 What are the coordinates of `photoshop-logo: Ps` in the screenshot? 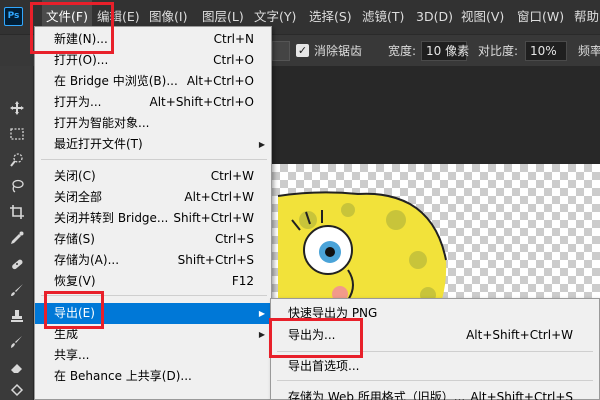 It's located at (13, 16).